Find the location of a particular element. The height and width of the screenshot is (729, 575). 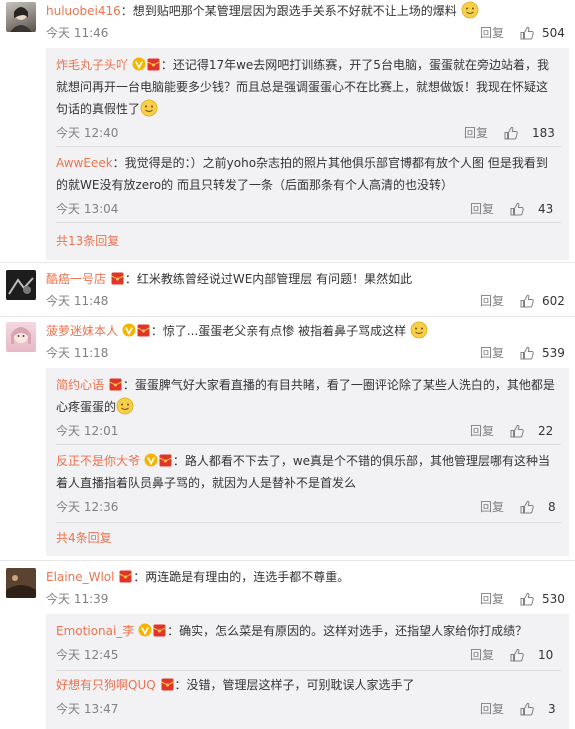

like-count: 504 is located at coordinates (553, 33).